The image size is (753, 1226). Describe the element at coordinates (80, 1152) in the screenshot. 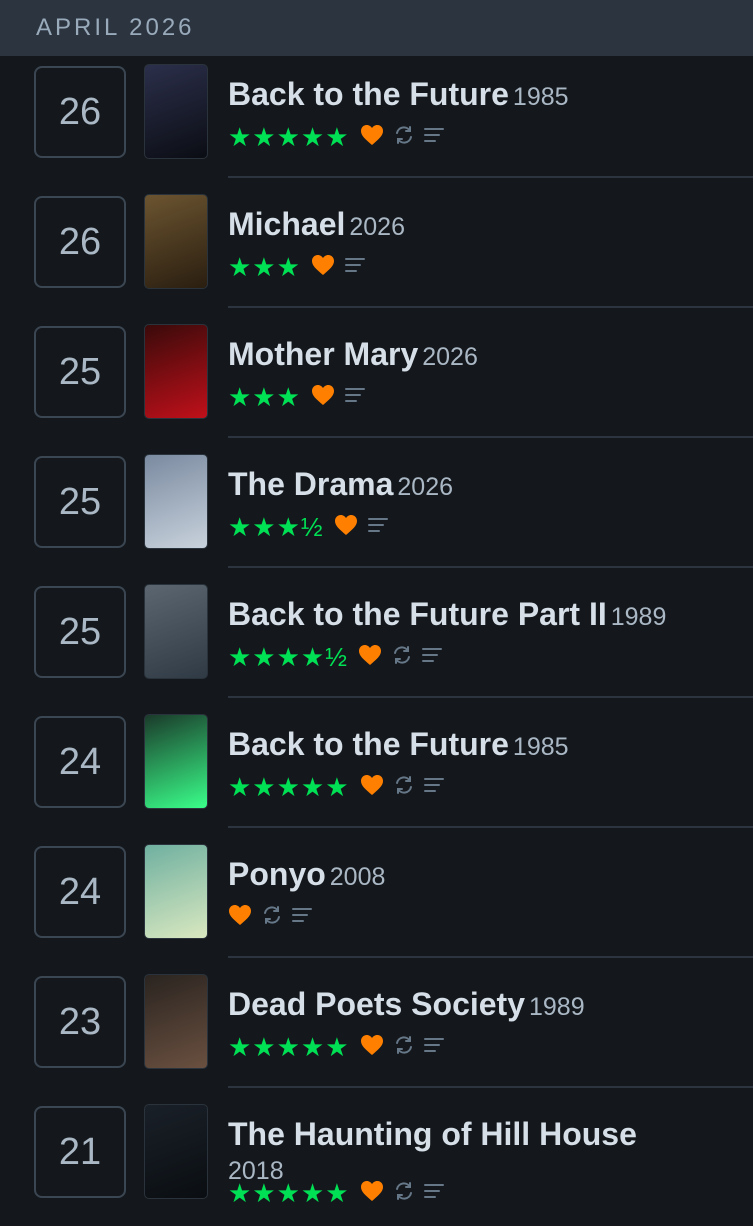

I see `day-box: 21` at that location.